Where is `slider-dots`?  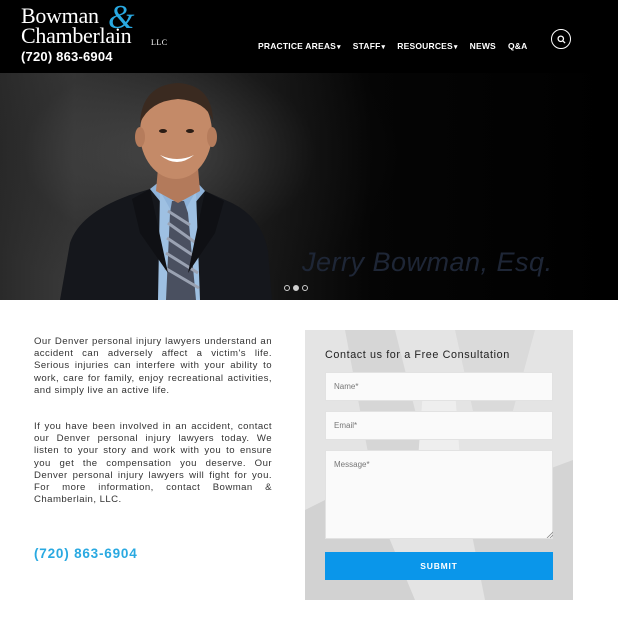
slider-dots is located at coordinates (296, 288).